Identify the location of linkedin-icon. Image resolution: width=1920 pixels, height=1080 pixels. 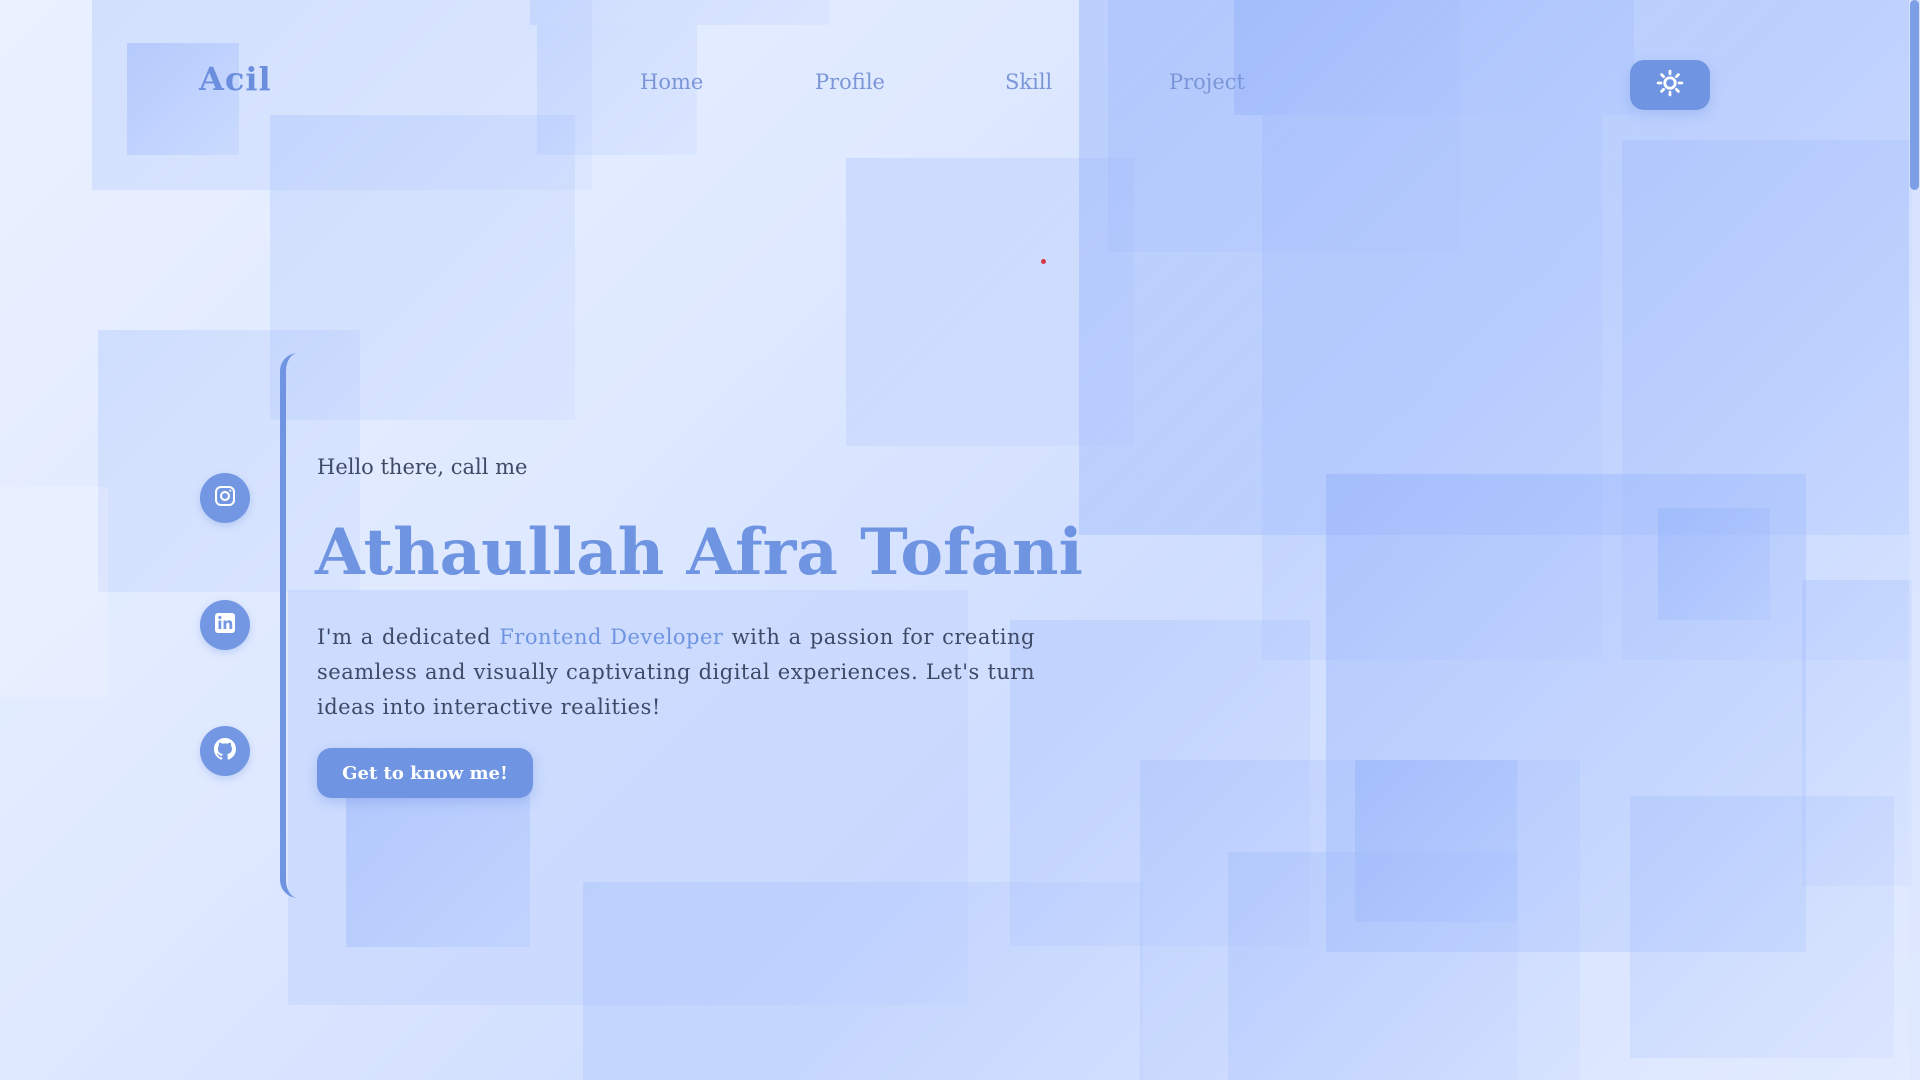
(225, 625).